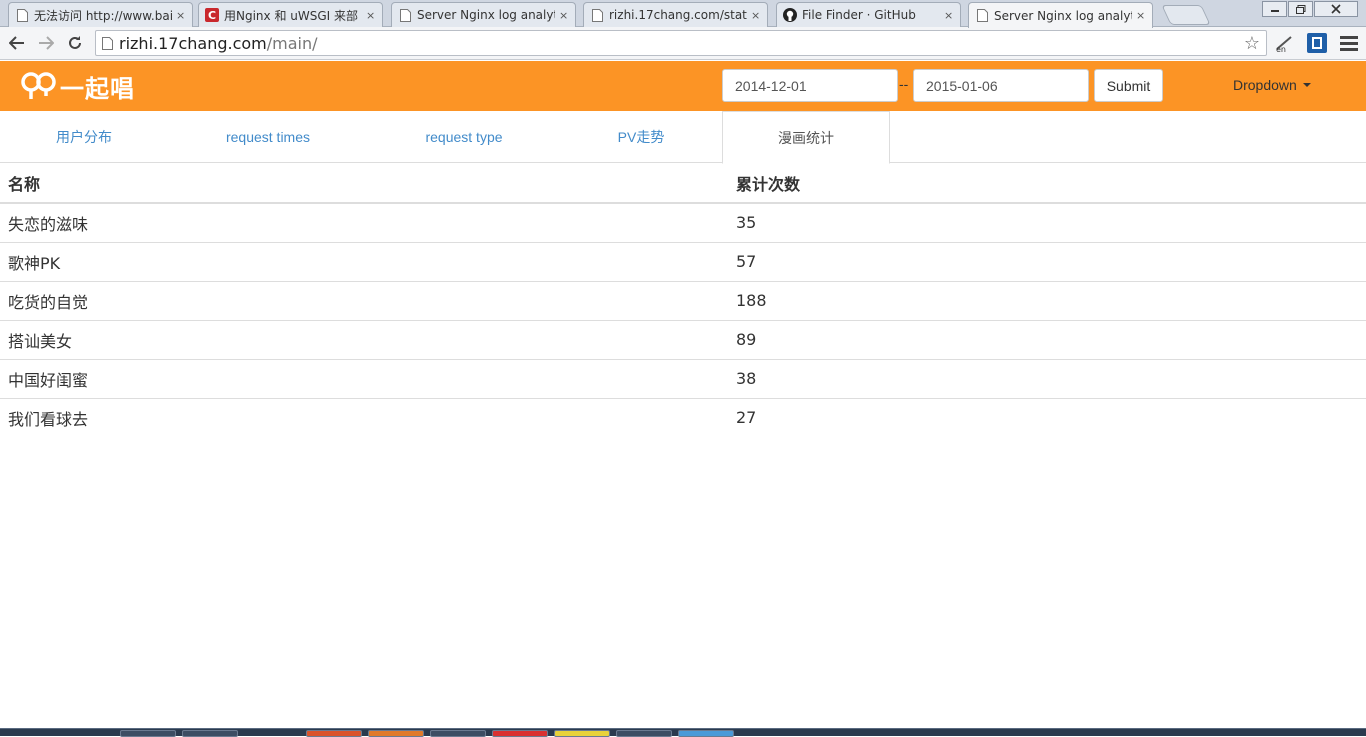  I want to click on table-row: 中国好闺蜜 38, so click(683, 378).